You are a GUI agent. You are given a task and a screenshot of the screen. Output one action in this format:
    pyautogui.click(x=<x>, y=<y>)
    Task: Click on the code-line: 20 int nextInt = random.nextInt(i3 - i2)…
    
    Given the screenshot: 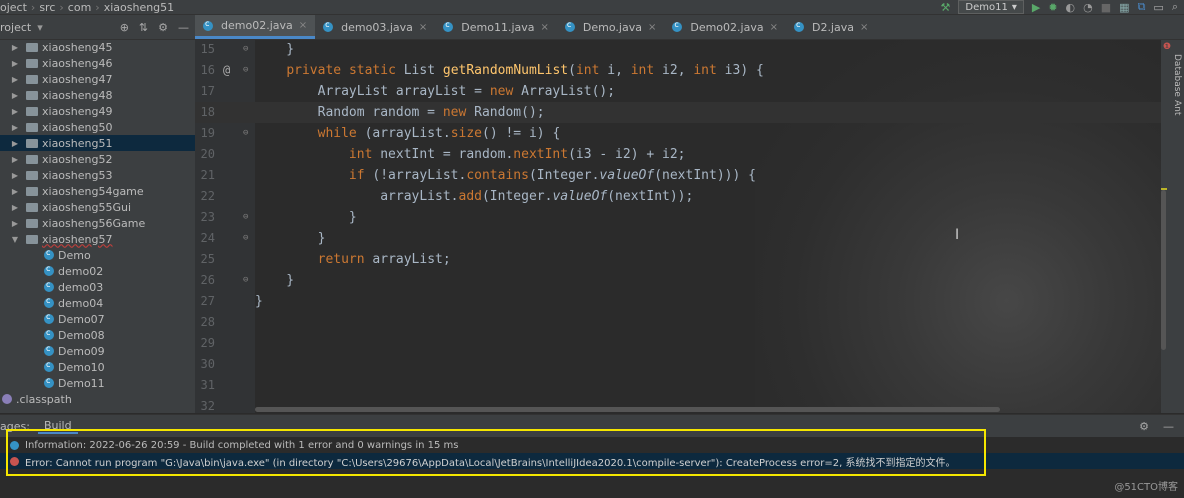 What is the action you would take?
    pyautogui.click(x=678, y=154)
    